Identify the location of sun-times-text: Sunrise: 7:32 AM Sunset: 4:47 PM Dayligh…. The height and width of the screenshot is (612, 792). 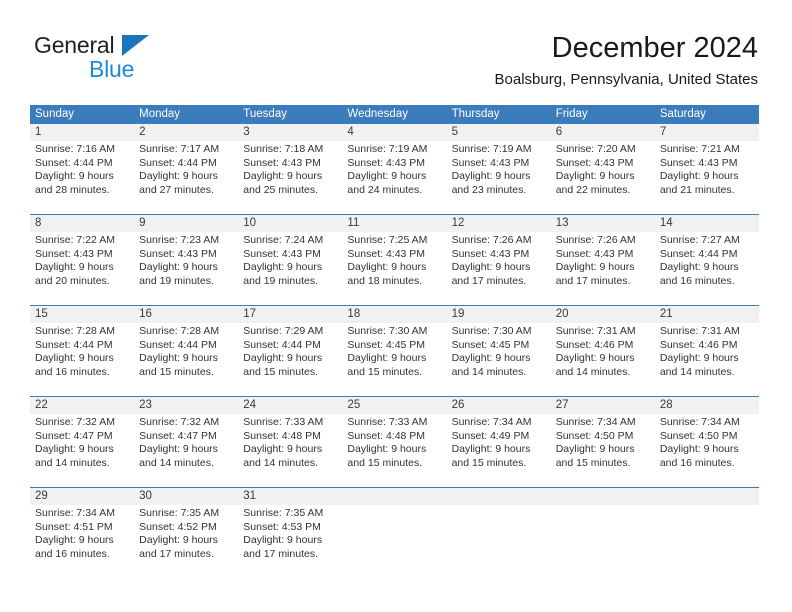
(179, 442).